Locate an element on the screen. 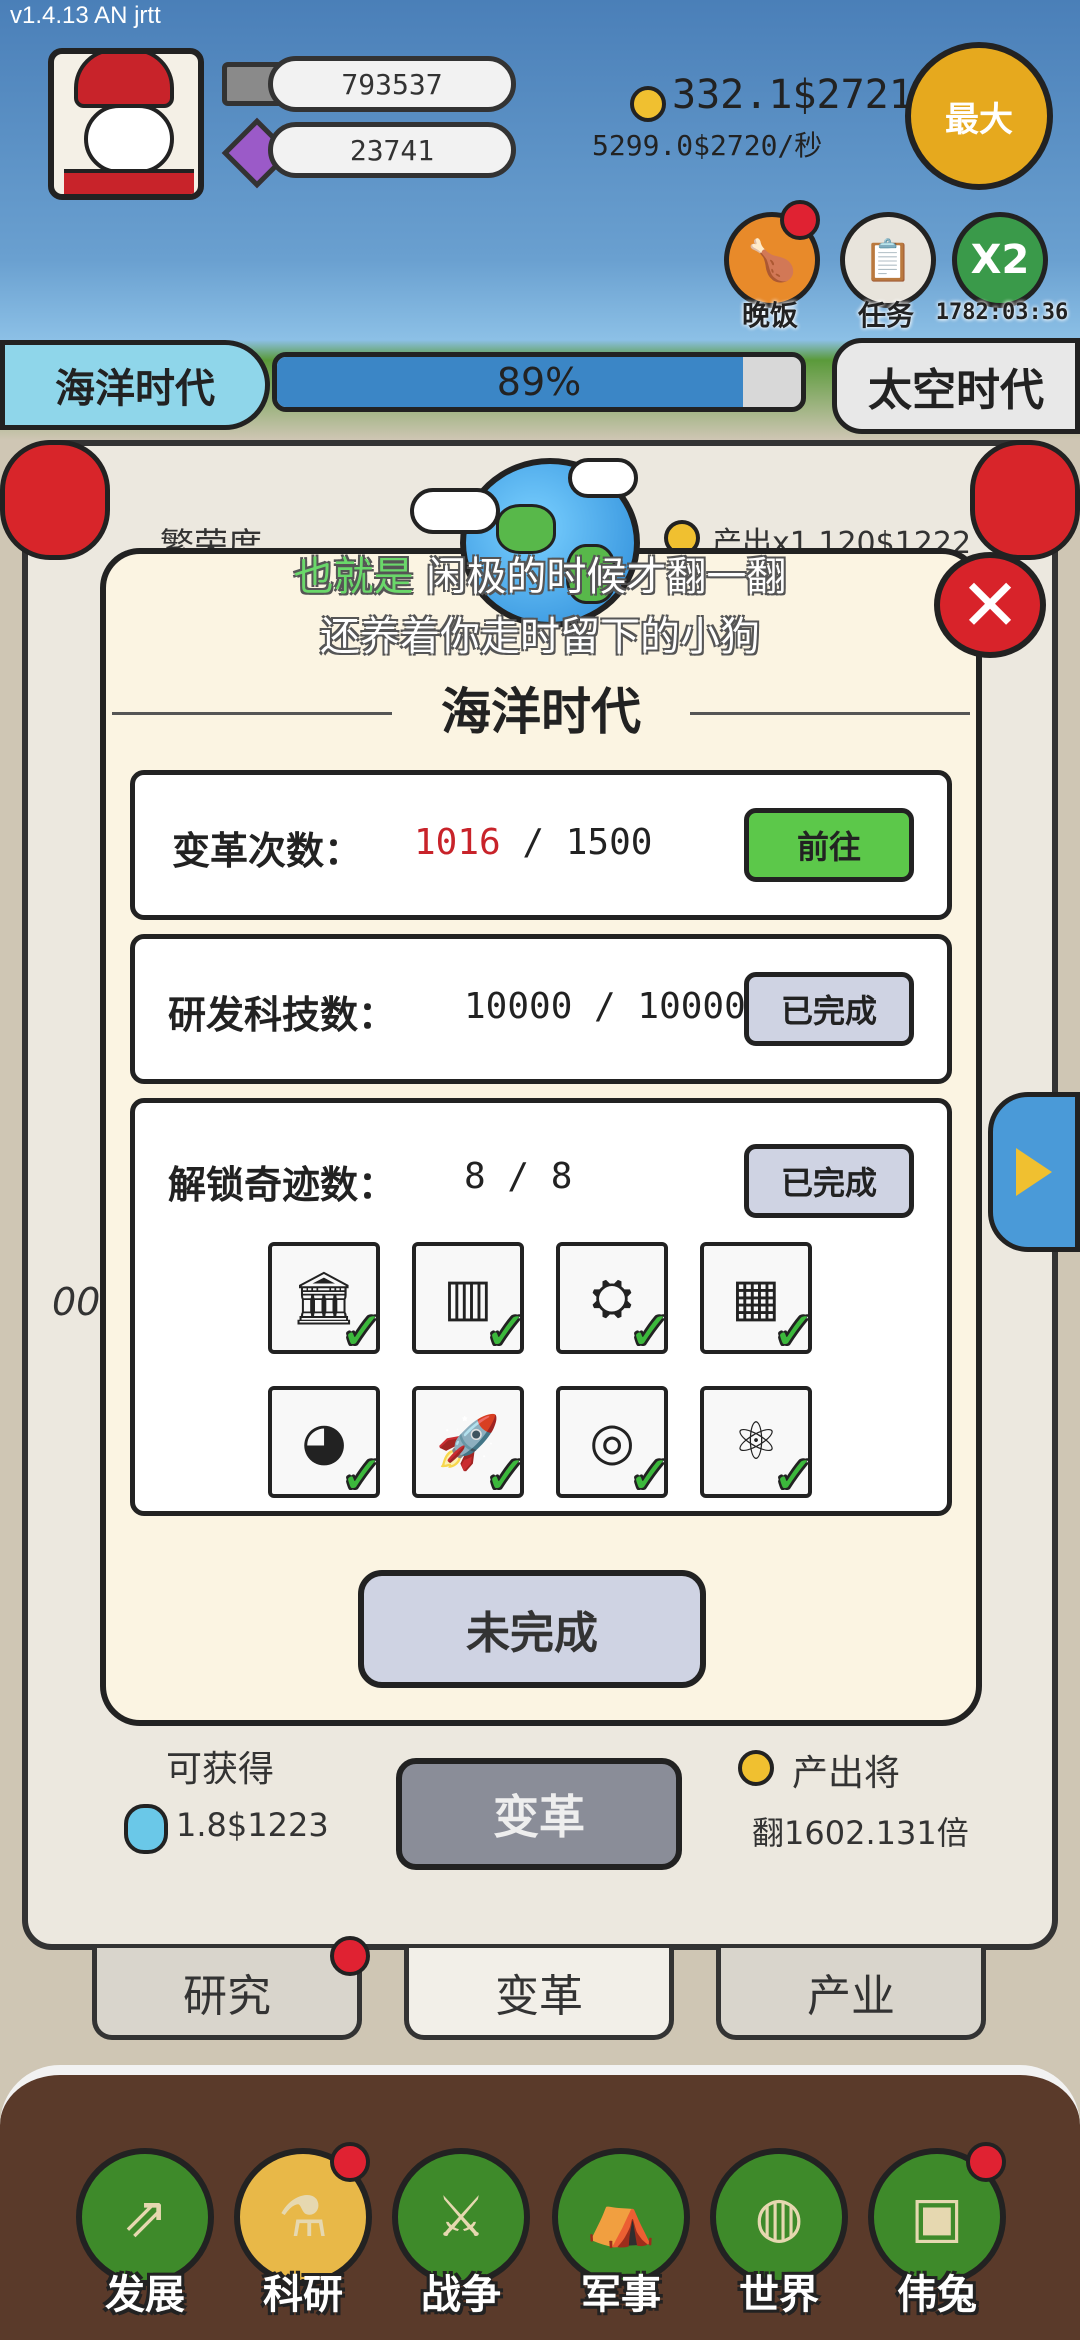 The image size is (1080, 2340). current-era-badge: 海洋时代 is located at coordinates (135, 385).